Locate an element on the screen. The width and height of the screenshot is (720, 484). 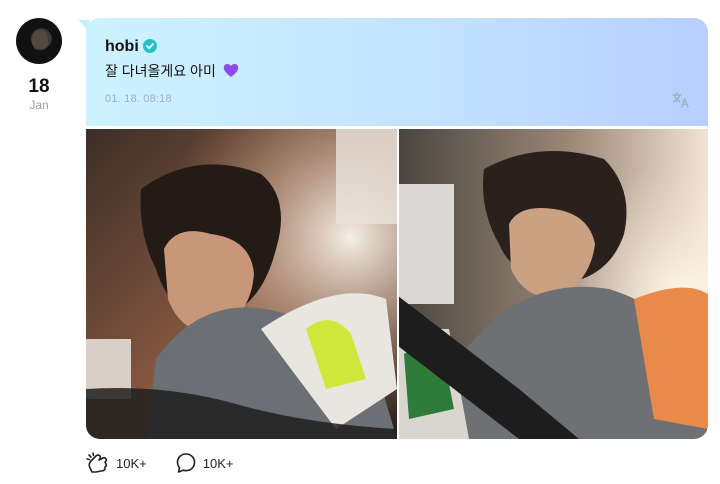
verified-badge-icon is located at coordinates (150, 46).